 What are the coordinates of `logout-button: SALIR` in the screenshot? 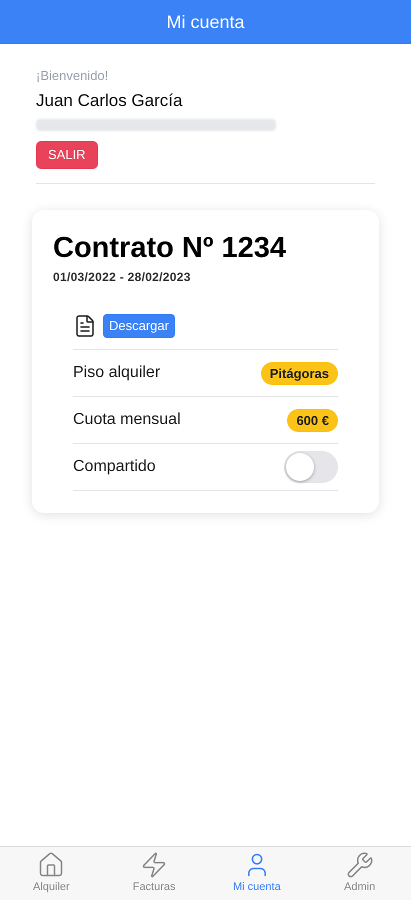 It's located at (67, 155).